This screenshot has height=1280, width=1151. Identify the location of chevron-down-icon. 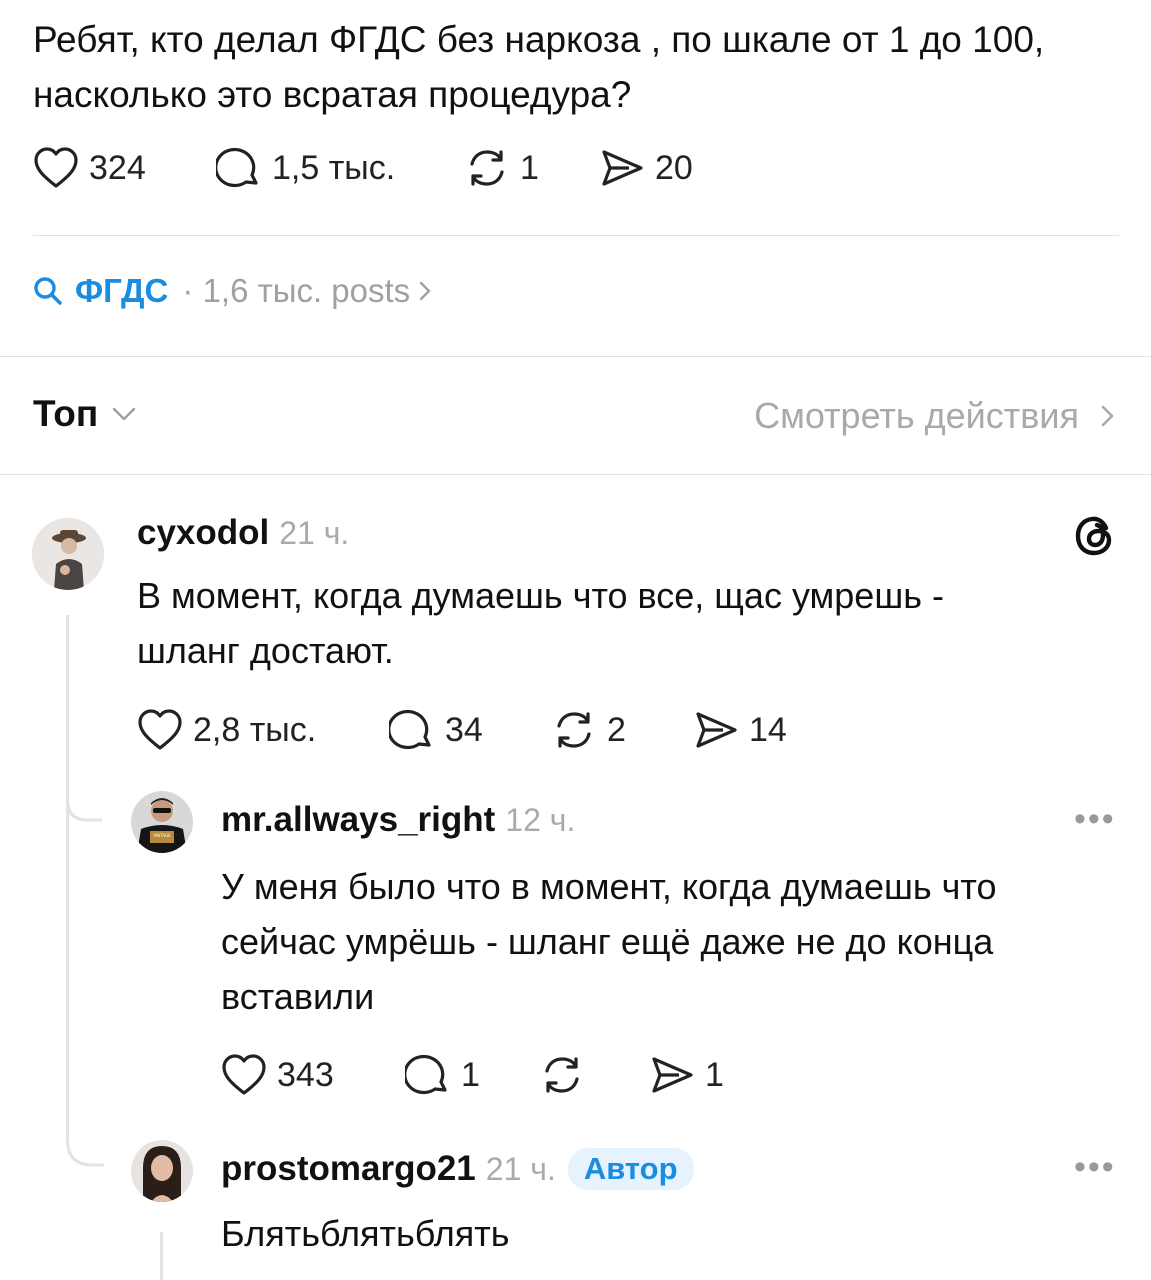
(124, 414).